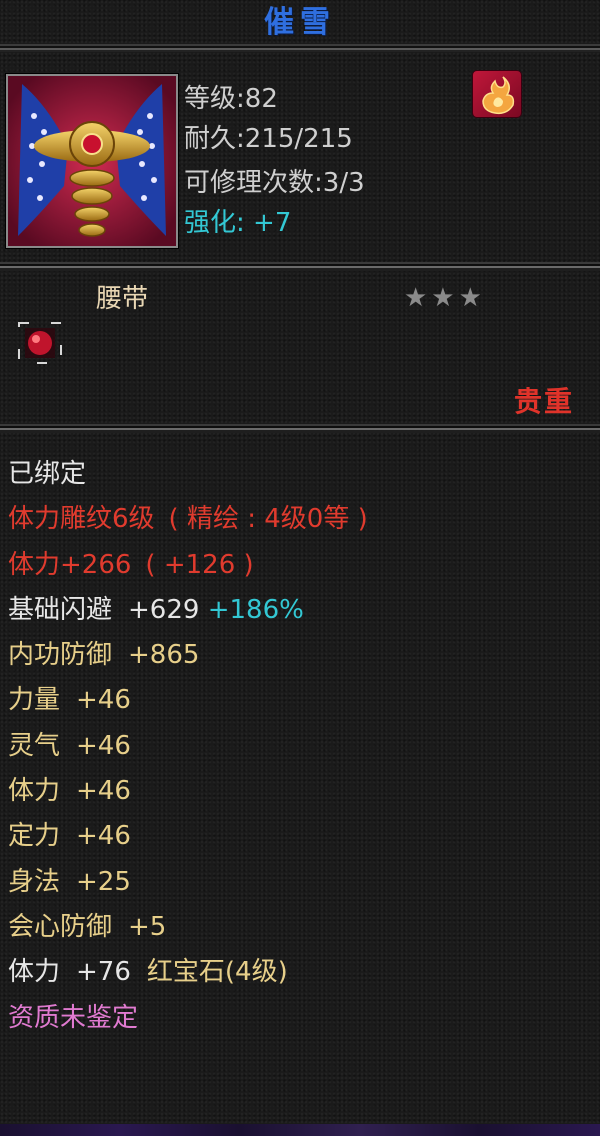  What do you see at coordinates (87, 926) in the screenshot?
I see `attr-crit-defense: 会心防御 +5` at bounding box center [87, 926].